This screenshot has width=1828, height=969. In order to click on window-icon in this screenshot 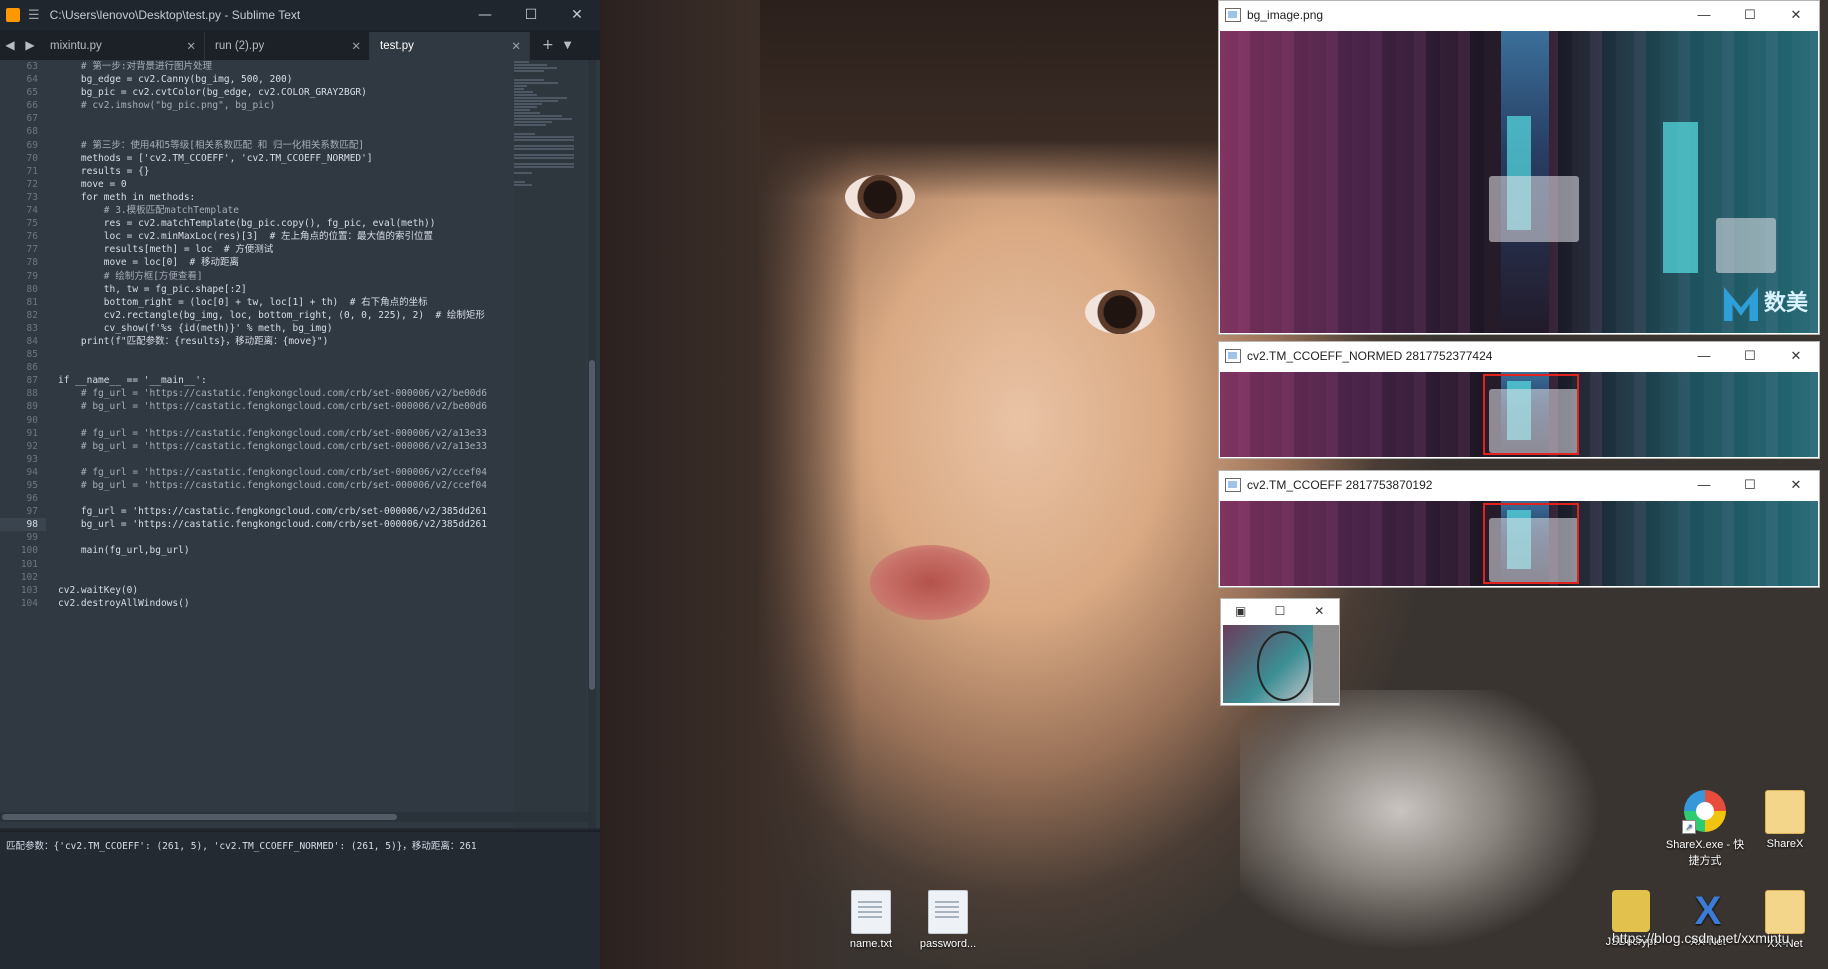, I will do `click(1233, 485)`.